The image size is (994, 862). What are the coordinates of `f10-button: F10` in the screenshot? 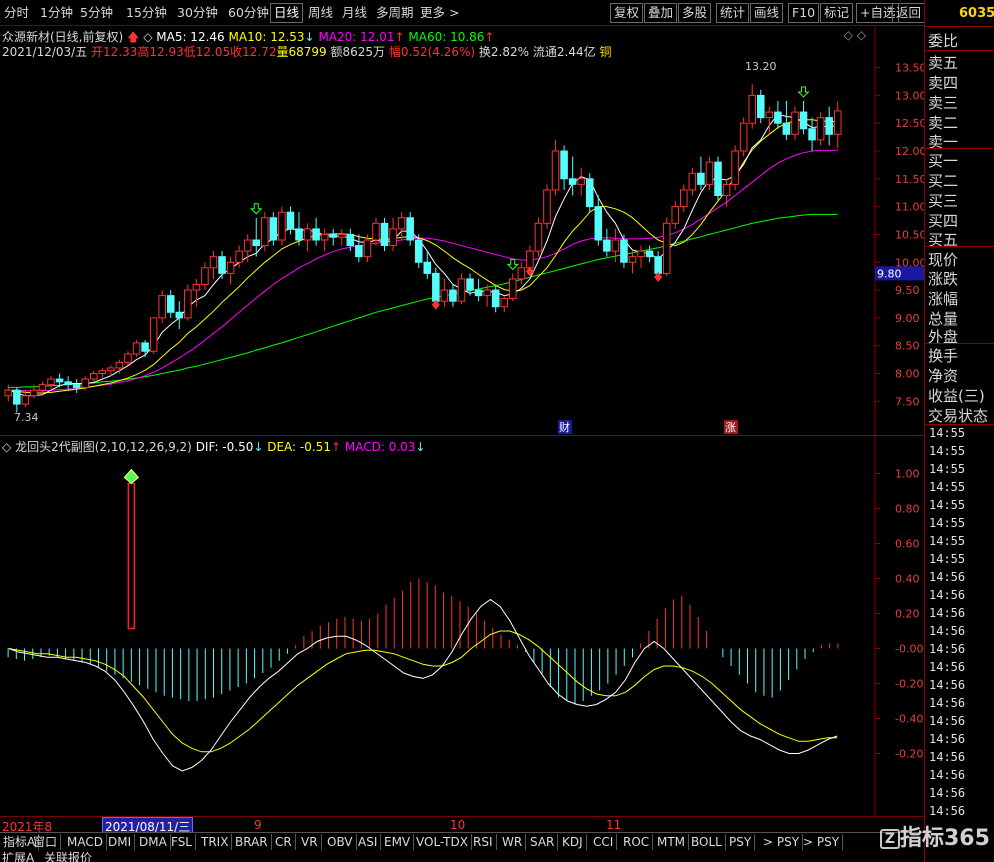 It's located at (804, 13).